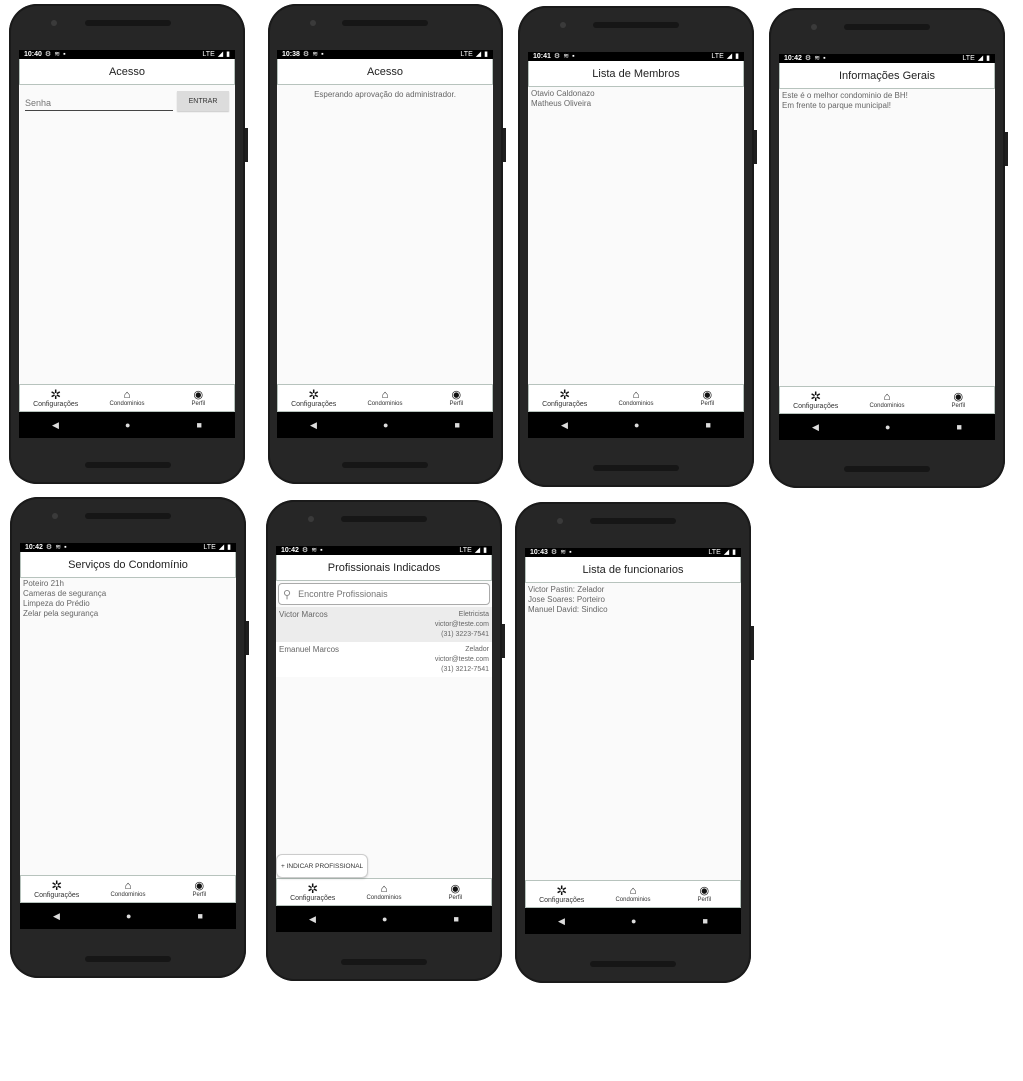 The height and width of the screenshot is (1081, 1023). Describe the element at coordinates (291, 54) in the screenshot. I see `status-time: 10:38` at that location.